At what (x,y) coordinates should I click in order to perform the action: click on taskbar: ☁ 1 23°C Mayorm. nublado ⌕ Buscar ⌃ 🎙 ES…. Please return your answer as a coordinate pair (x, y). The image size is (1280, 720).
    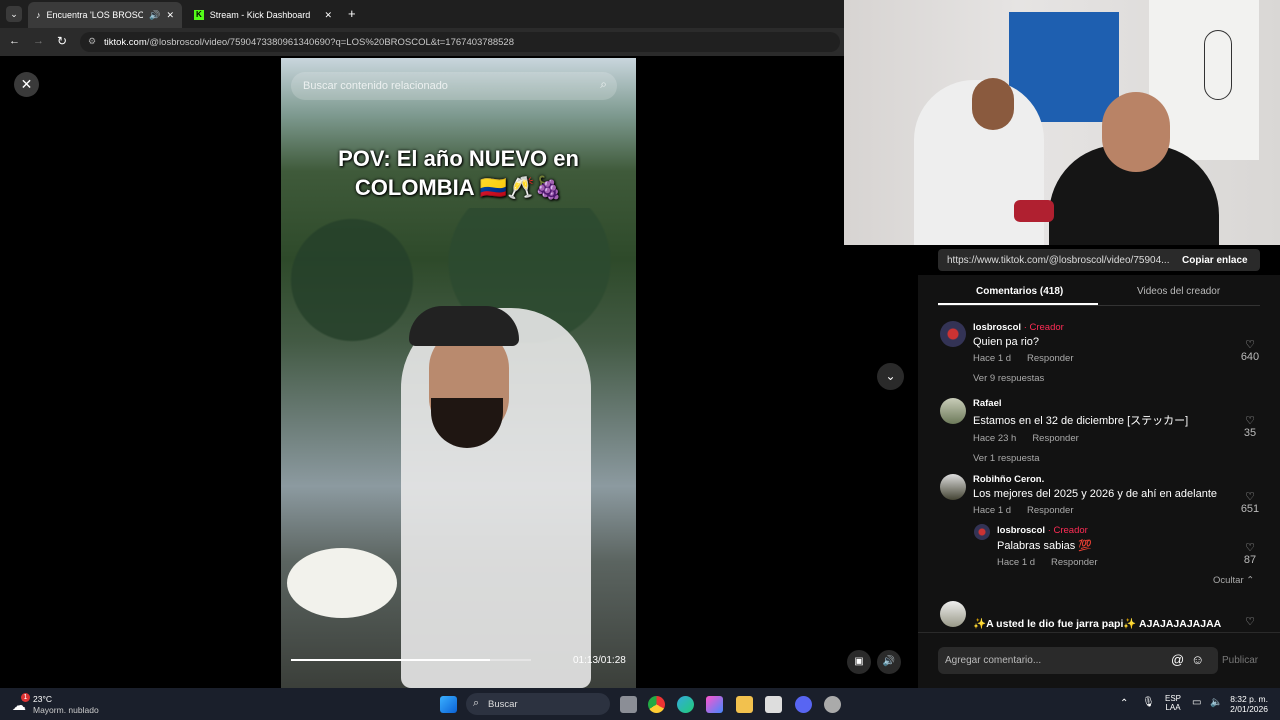
    Looking at the image, I should click on (640, 704).